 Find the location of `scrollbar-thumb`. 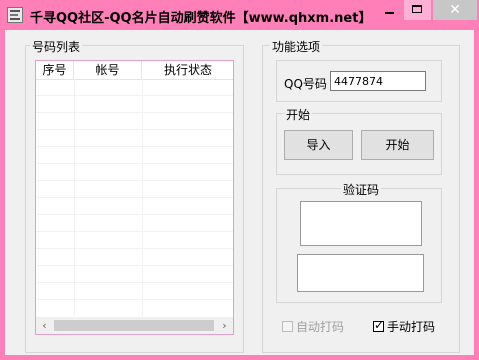

scrollbar-thumb is located at coordinates (134, 325).